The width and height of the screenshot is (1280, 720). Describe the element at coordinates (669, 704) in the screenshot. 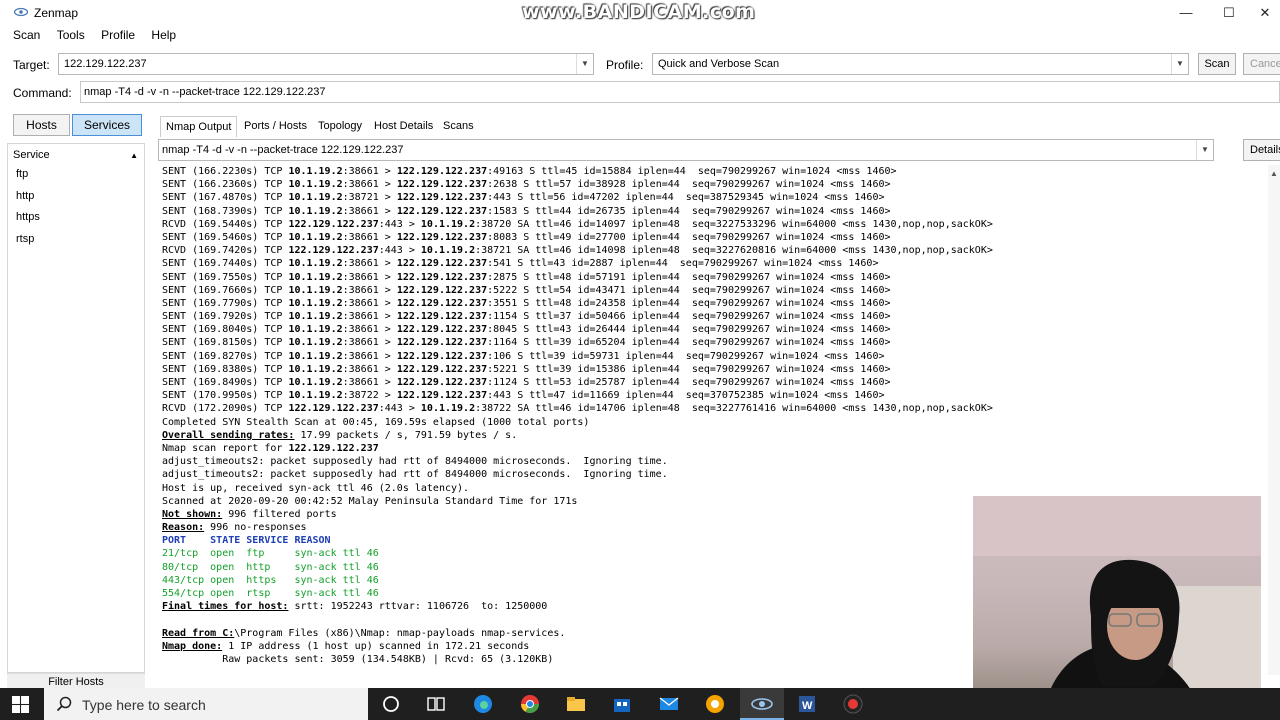

I see `mail-icon` at that location.